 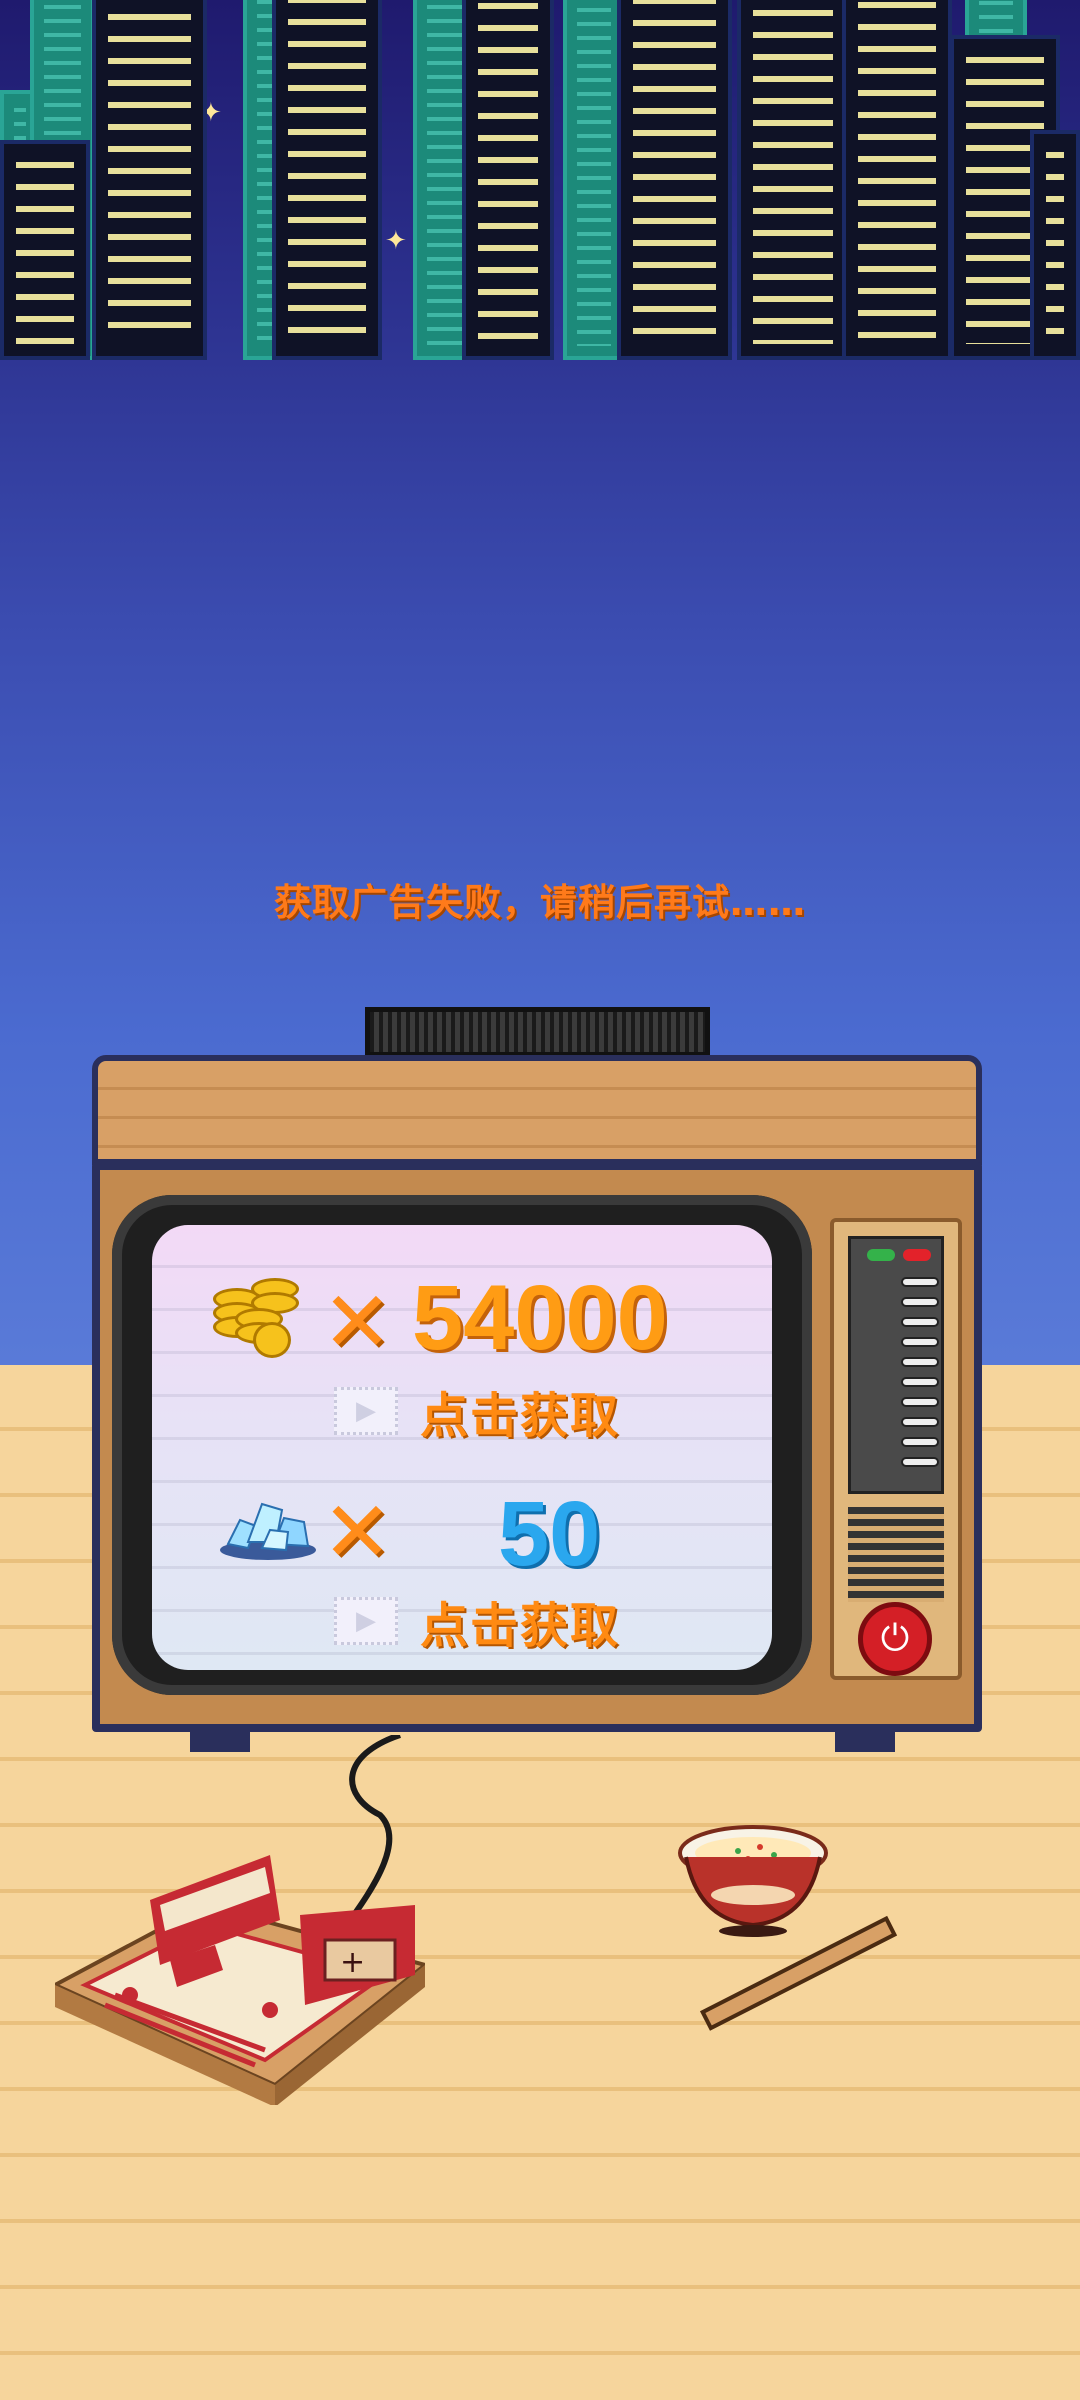 What do you see at coordinates (917, 1255) in the screenshot?
I see `red-led-icon` at bounding box center [917, 1255].